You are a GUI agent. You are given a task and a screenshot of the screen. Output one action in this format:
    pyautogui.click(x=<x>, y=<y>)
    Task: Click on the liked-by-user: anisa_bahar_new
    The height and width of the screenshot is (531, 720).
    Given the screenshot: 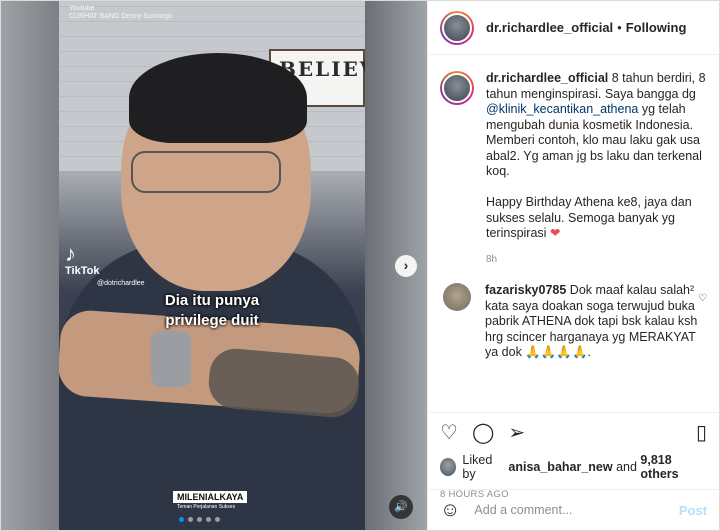 What is the action you would take?
    pyautogui.click(x=560, y=467)
    